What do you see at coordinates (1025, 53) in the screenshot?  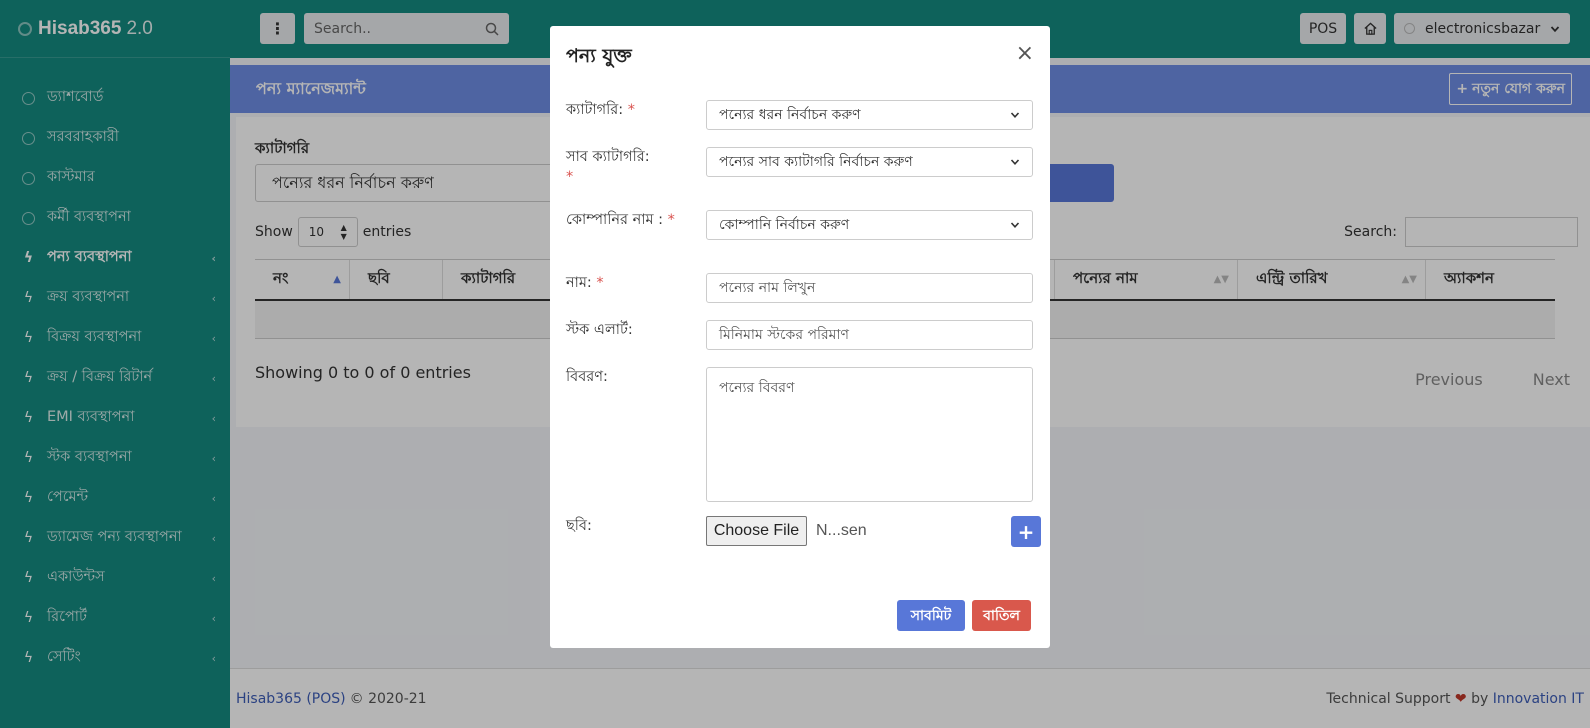 I see `close-icon: ×` at bounding box center [1025, 53].